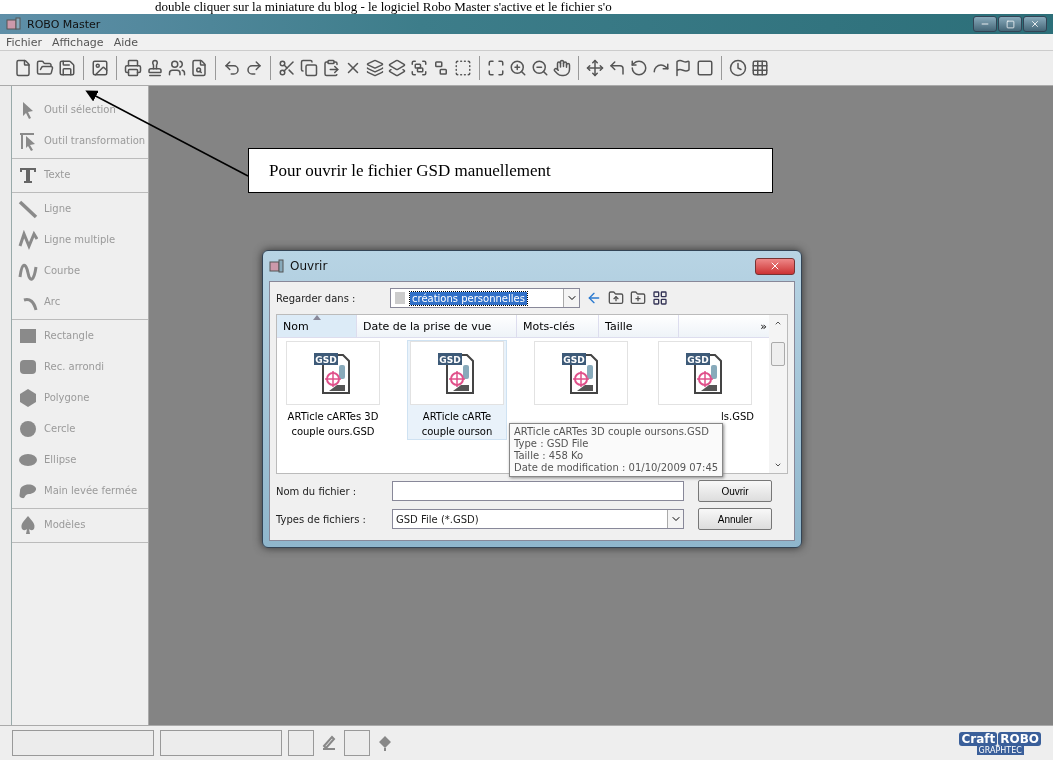 The height and width of the screenshot is (760, 1053). Describe the element at coordinates (594, 298) in the screenshot. I see `back-icon` at that location.